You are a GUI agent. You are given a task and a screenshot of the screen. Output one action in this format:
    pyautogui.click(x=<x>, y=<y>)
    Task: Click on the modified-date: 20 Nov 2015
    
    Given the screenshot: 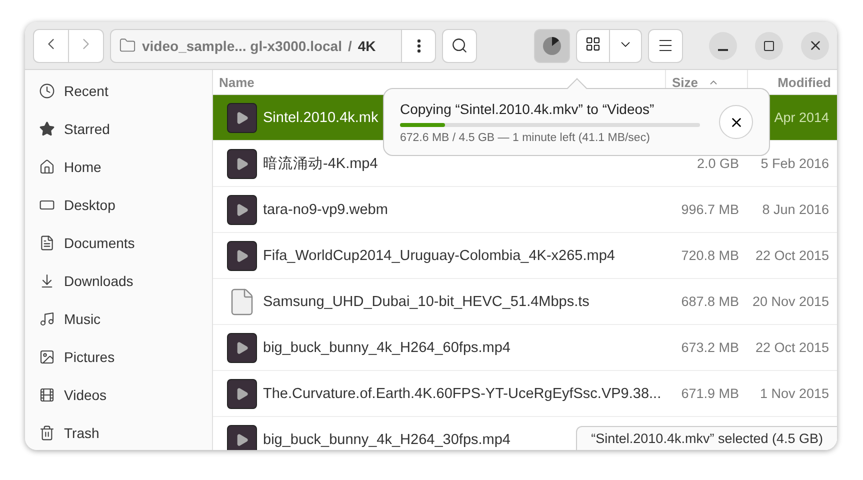 What is the action you would take?
    pyautogui.click(x=790, y=301)
    